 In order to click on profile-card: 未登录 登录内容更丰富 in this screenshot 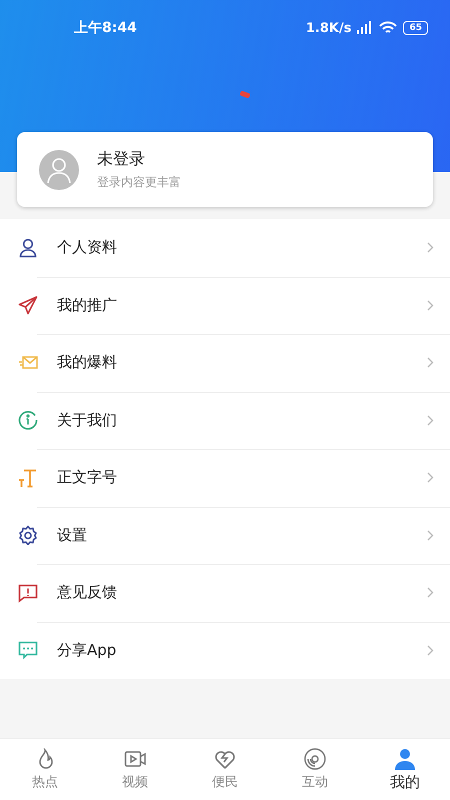, I will do `click(225, 169)`.